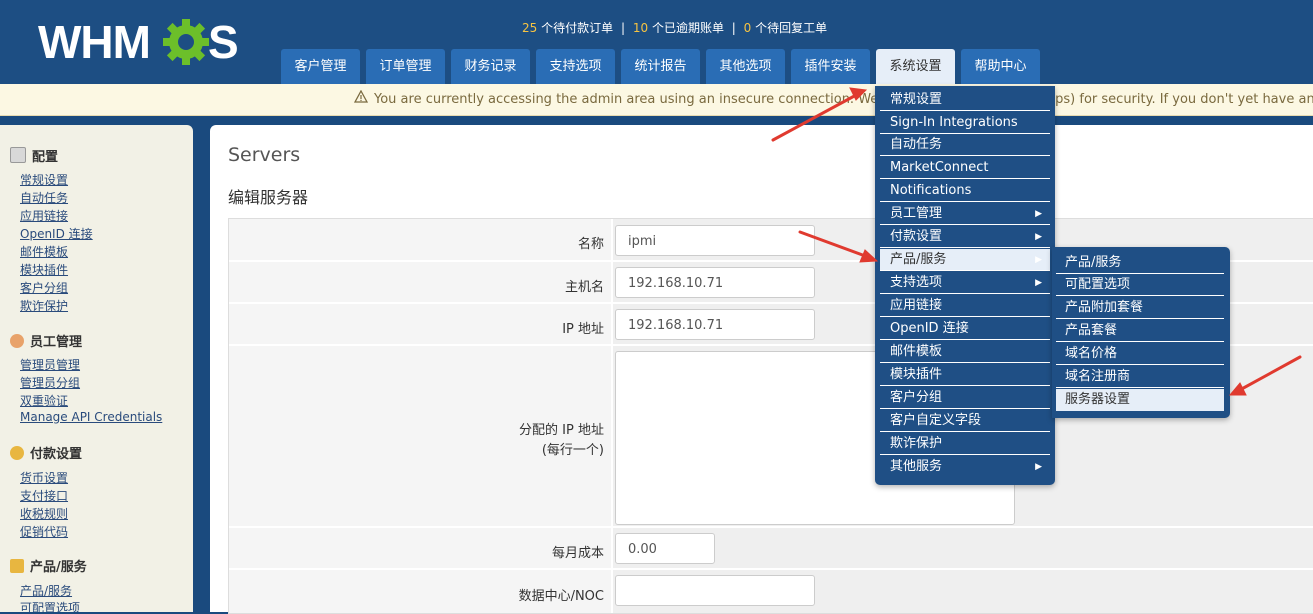 The image size is (1313, 614). I want to click on hostname-input: 192.168.10.71, so click(715, 282).